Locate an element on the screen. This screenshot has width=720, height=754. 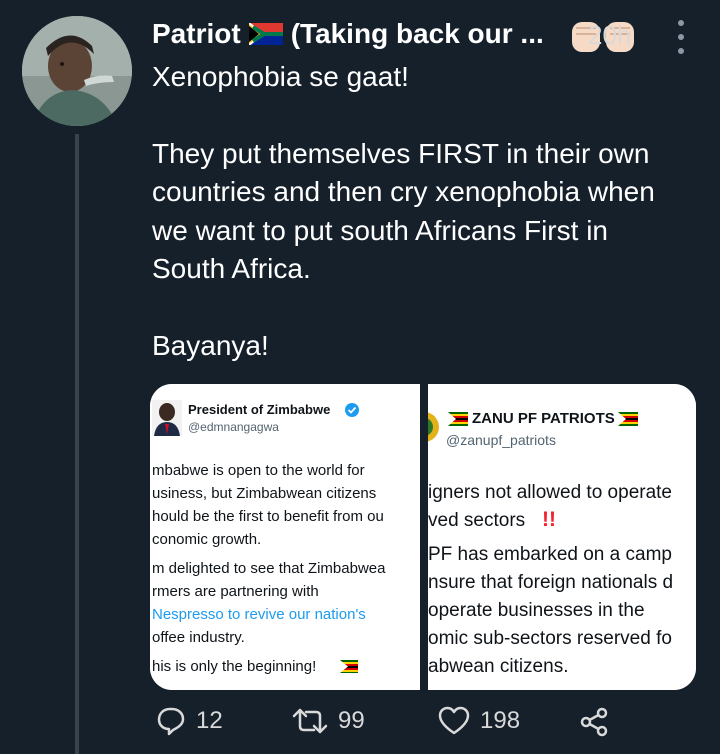
thread-line is located at coordinates (77, 444).